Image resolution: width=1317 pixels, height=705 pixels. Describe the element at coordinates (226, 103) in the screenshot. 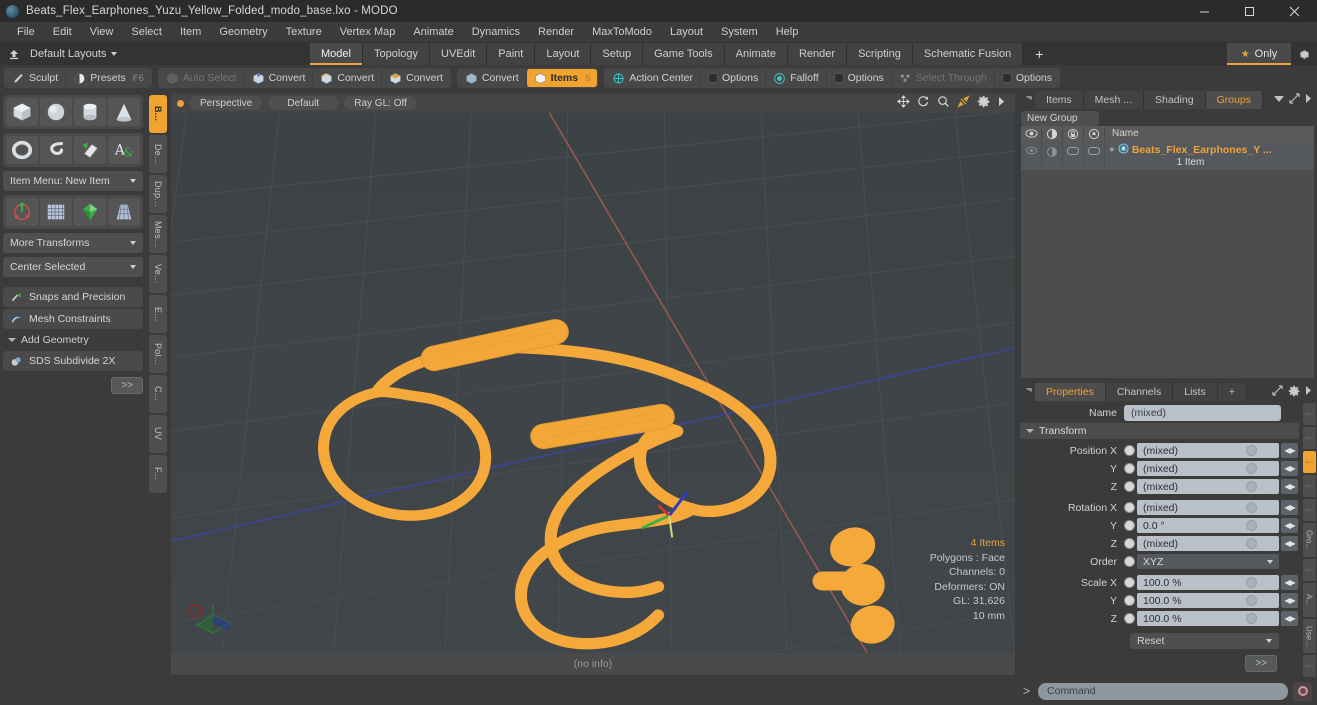

I see `viewport-view-mode-button: Perspective` at that location.